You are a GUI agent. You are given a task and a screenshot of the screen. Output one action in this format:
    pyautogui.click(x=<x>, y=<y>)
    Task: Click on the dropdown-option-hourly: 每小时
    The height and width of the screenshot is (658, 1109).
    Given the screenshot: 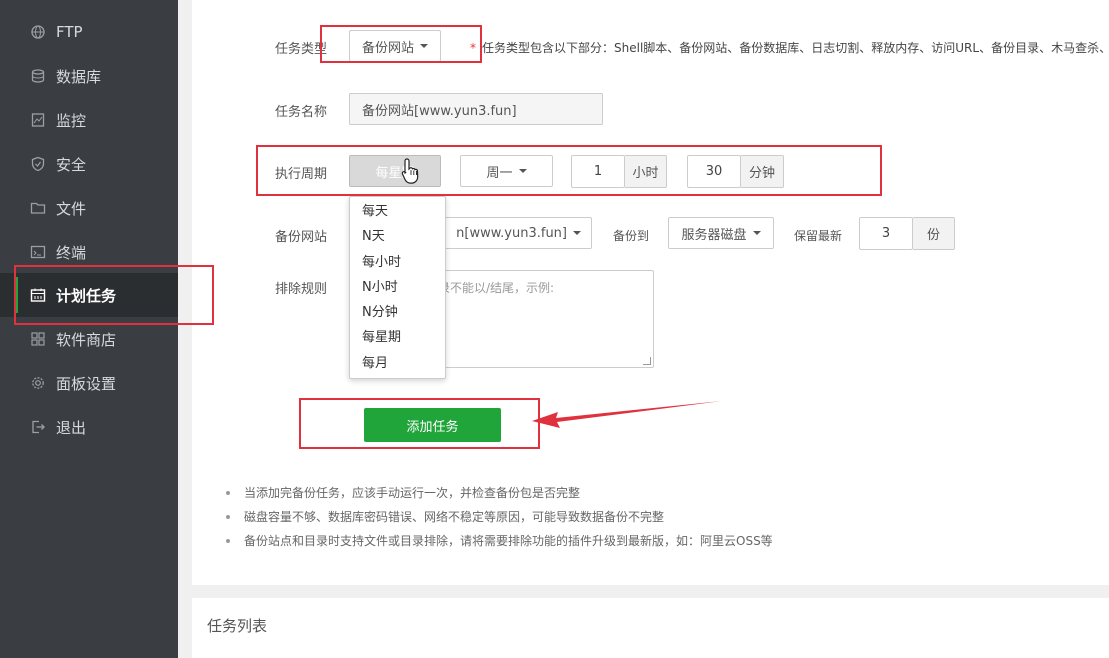 What is the action you would take?
    pyautogui.click(x=397, y=262)
    